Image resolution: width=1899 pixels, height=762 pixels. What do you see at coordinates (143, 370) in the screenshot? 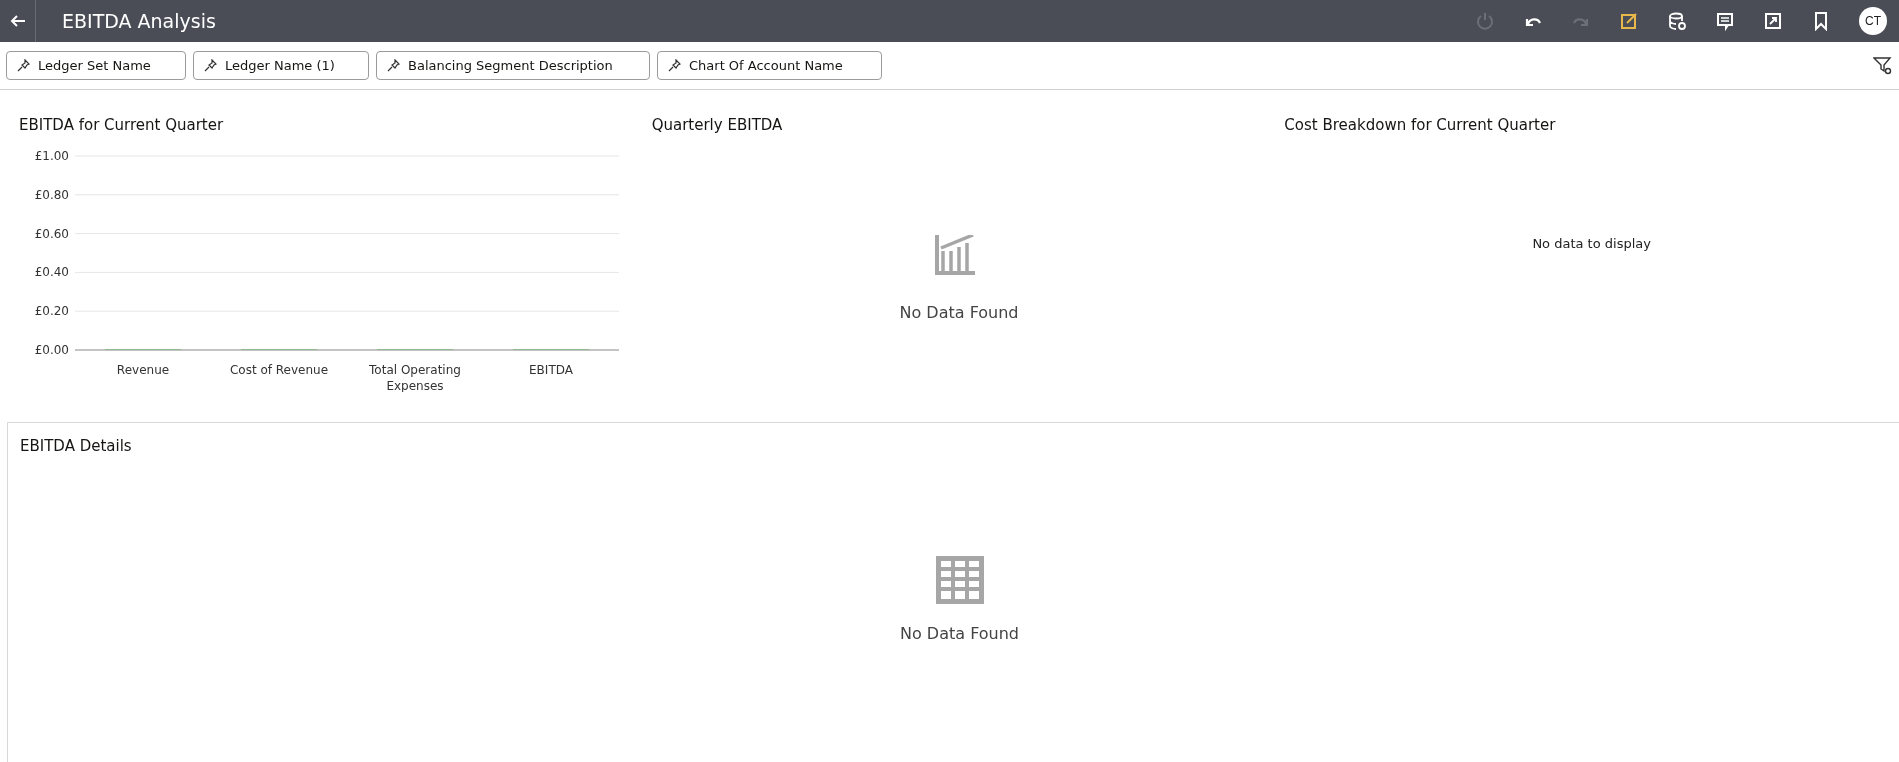
I see `category-label: Revenue` at bounding box center [143, 370].